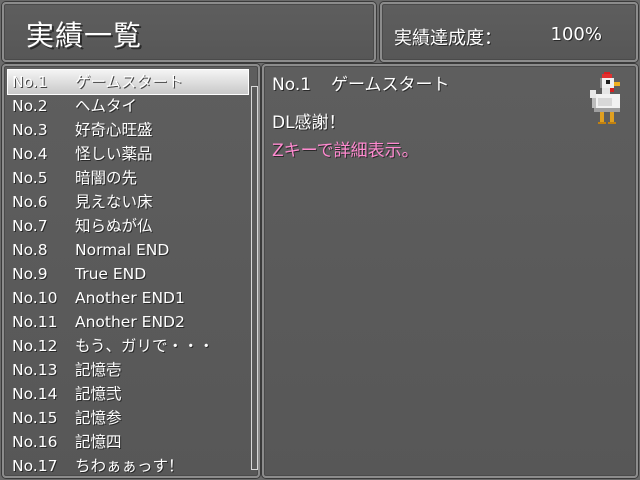  Describe the element at coordinates (309, 123) in the screenshot. I see `detail-message: DL感謝！` at that location.